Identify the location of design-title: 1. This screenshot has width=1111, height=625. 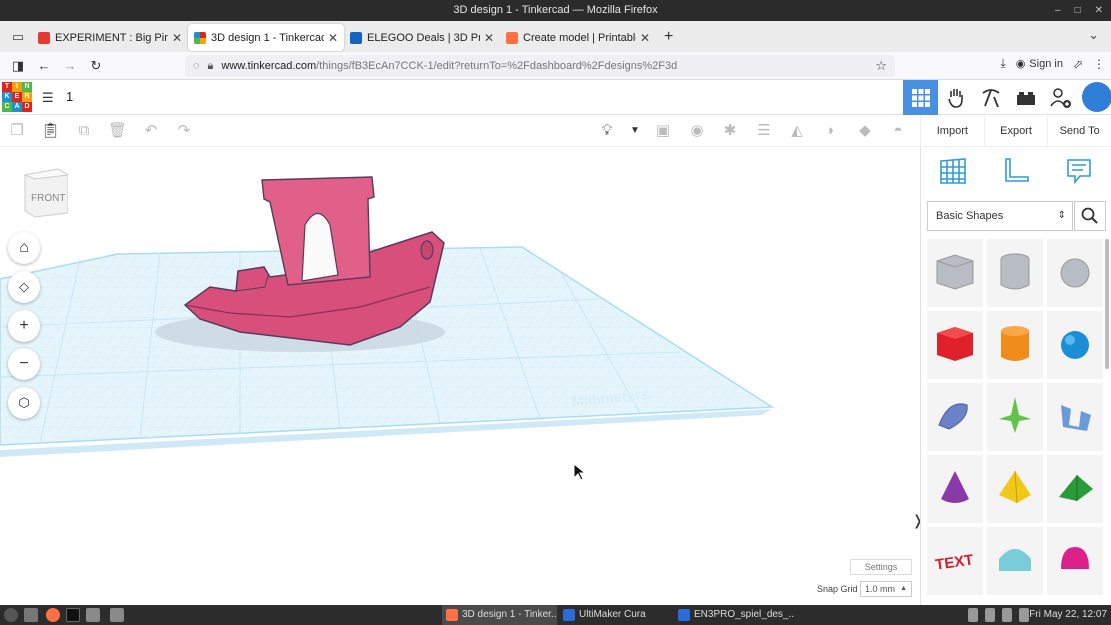
(69, 96).